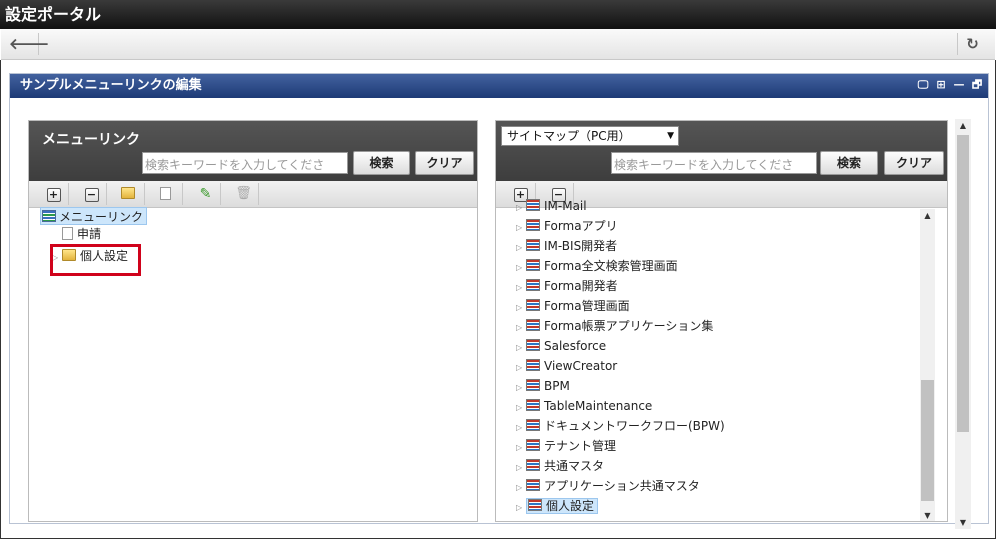  What do you see at coordinates (444, 163) in the screenshot?
I see `menu-link-clear-button: クリア` at bounding box center [444, 163].